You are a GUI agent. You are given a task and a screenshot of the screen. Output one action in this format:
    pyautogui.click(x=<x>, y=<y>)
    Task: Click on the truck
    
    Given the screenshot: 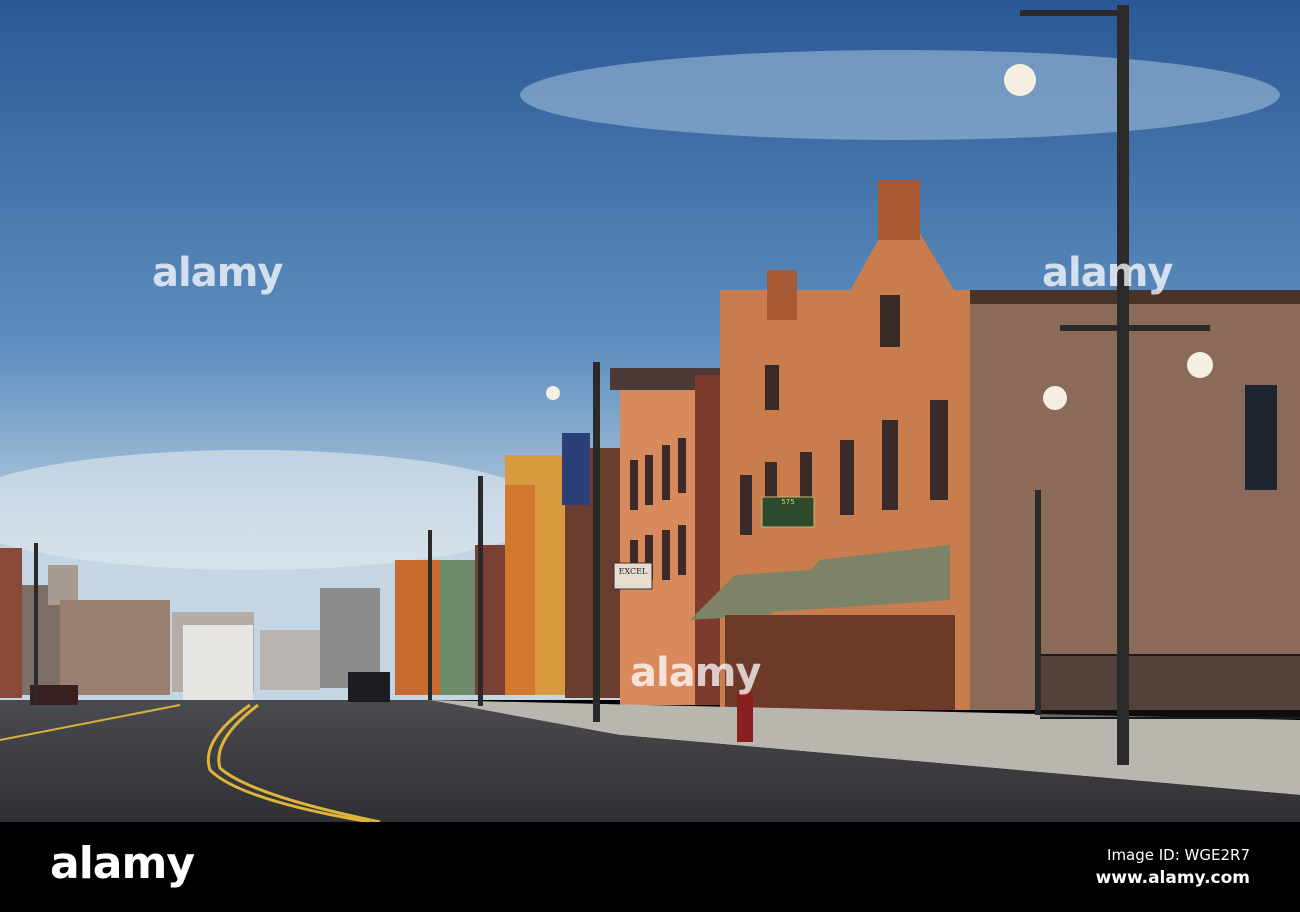 What is the action you would take?
    pyautogui.click(x=218, y=662)
    